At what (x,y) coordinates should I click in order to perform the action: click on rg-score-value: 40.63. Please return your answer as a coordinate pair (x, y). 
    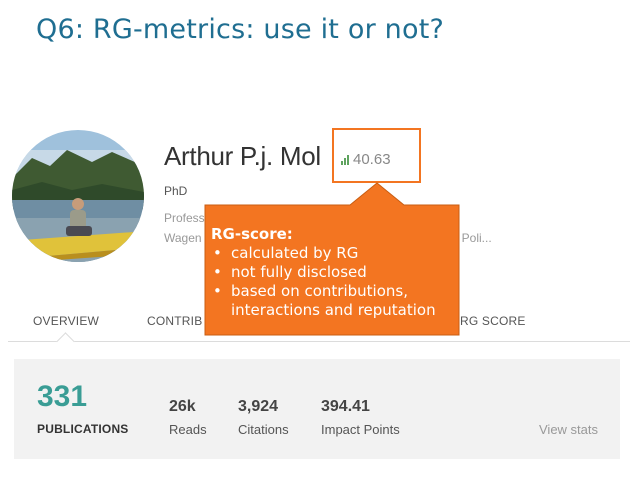
    Looking at the image, I should click on (372, 159).